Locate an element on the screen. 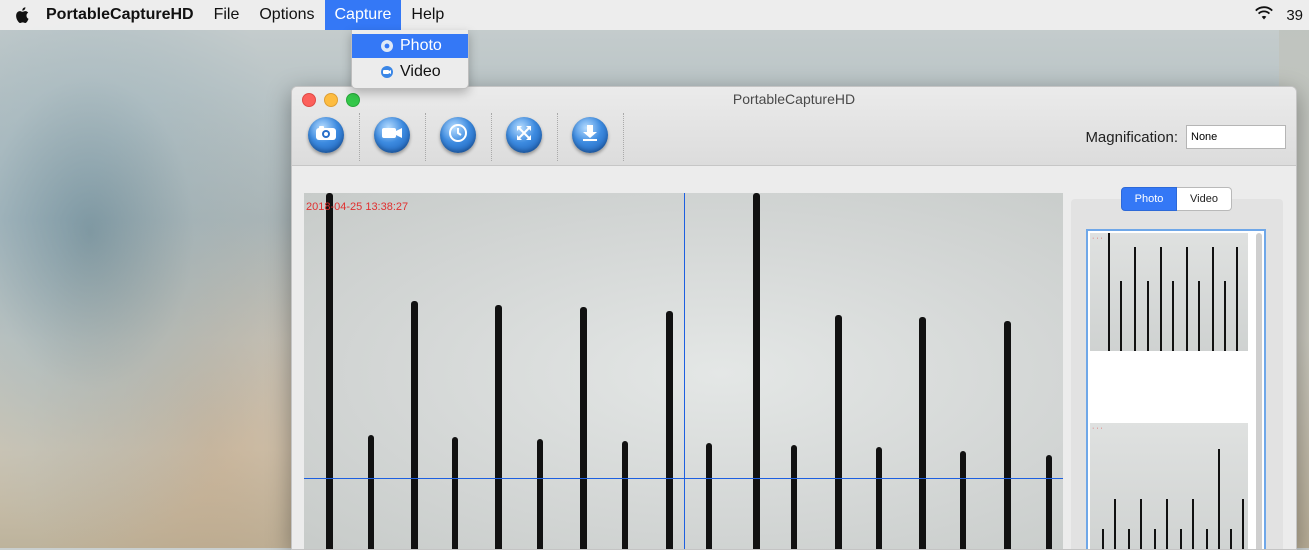 This screenshot has width=1309, height=550. save-button is located at coordinates (598, 137).